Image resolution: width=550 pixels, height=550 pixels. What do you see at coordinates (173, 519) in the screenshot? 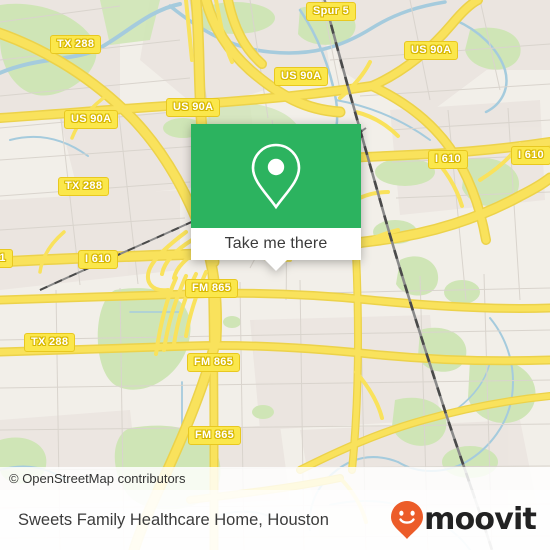
I see `page-title: Sweets Family Healthcare Home, Houston` at bounding box center [173, 519].